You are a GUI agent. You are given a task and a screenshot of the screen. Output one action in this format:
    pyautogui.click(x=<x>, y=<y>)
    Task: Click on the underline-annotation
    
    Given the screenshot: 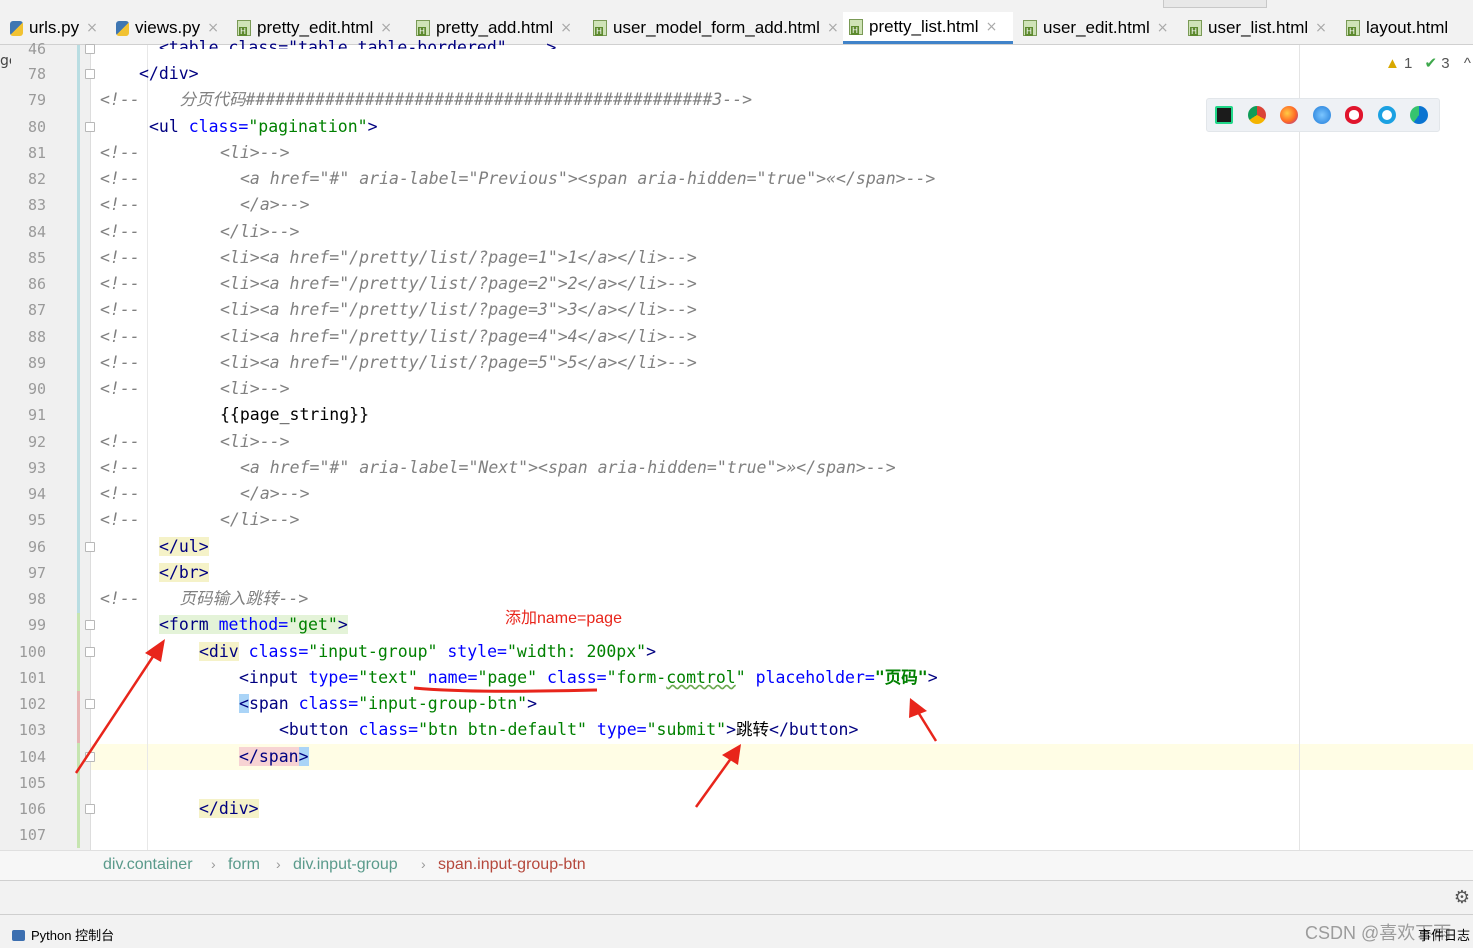 What is the action you would take?
    pyautogui.click(x=505, y=689)
    